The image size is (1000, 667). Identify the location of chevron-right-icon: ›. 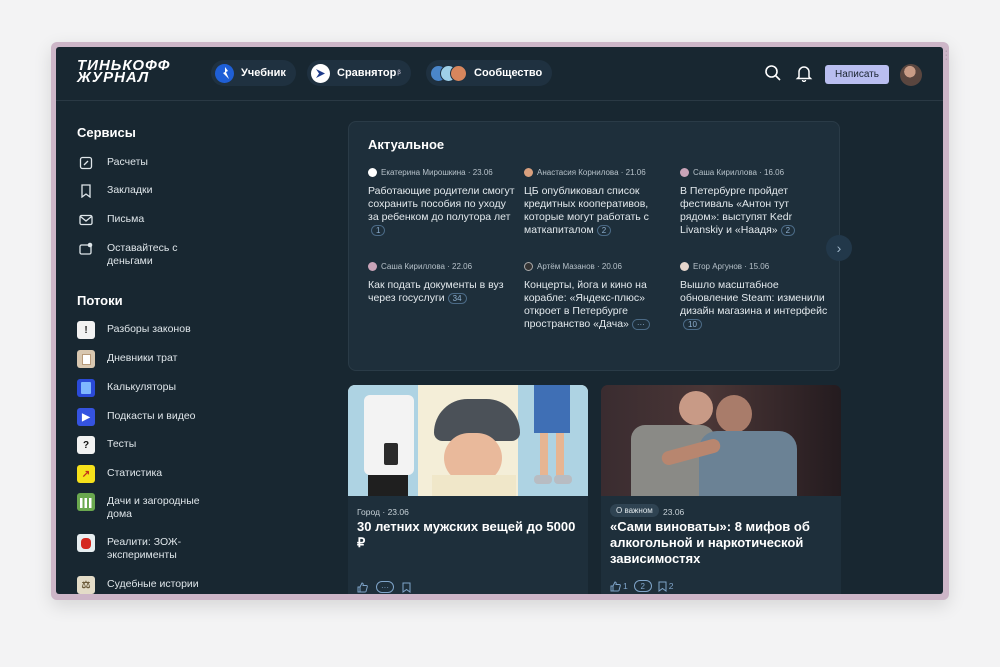
(839, 248).